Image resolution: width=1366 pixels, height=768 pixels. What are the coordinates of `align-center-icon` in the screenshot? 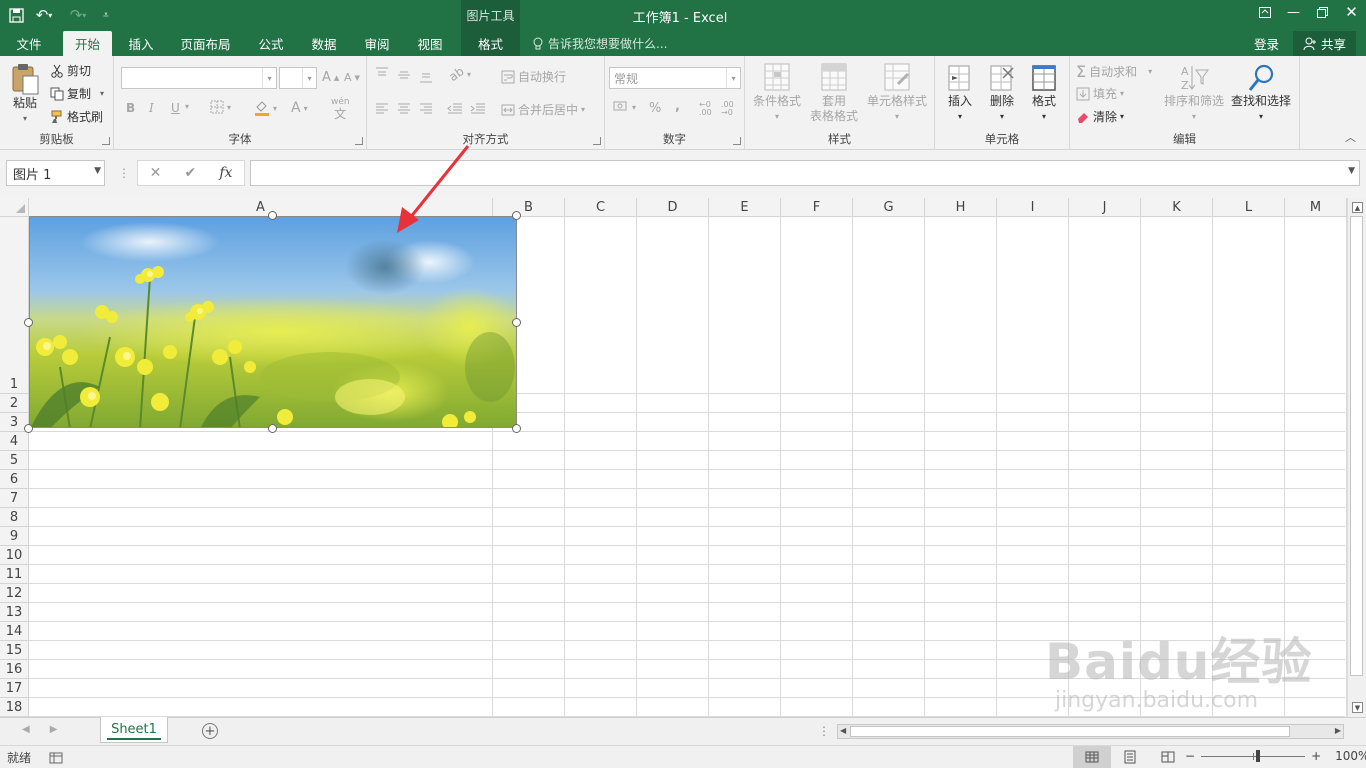 It's located at (404, 108).